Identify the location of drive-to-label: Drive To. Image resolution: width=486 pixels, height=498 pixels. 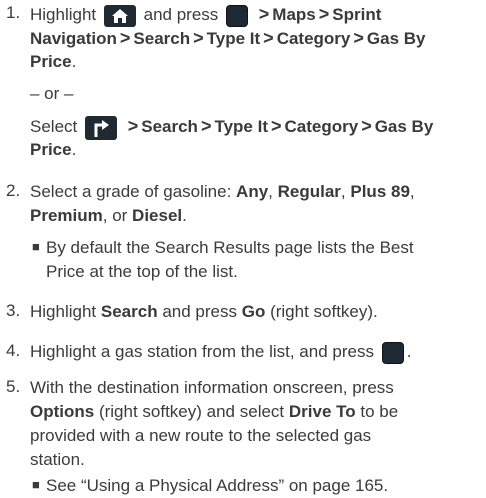
(322, 411).